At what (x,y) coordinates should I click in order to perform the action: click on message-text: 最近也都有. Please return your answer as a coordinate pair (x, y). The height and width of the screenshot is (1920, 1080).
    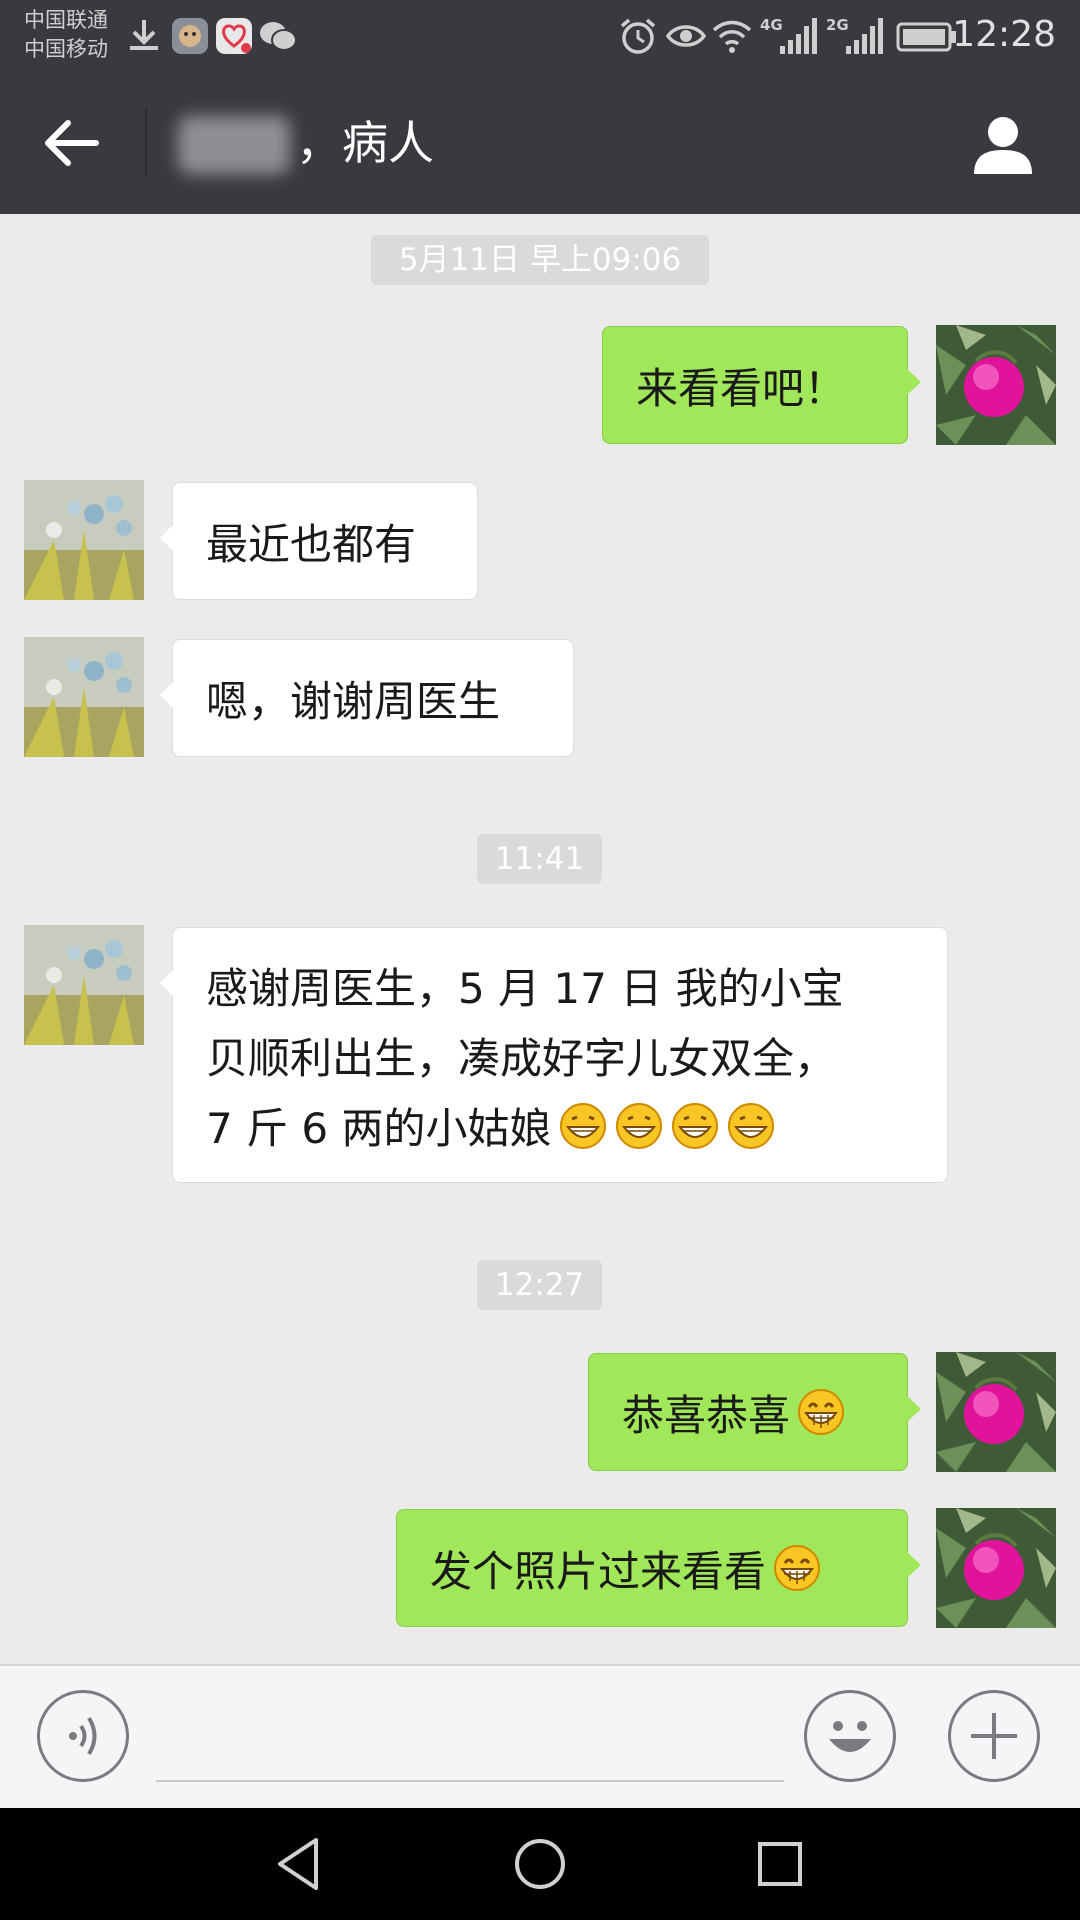
    Looking at the image, I should click on (311, 544).